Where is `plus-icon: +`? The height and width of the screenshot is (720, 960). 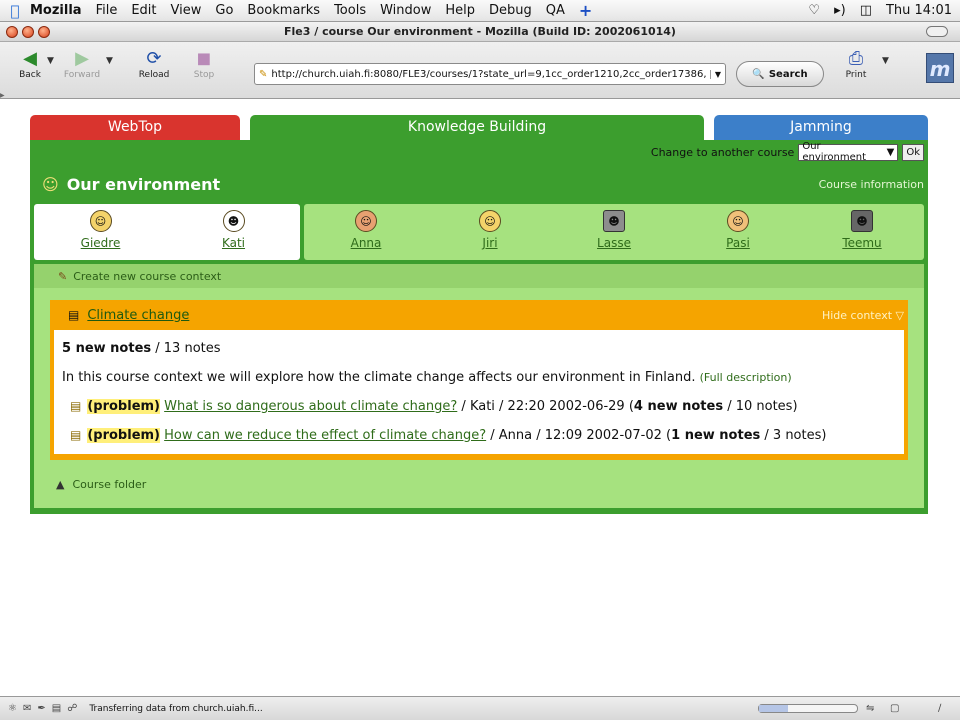
plus-icon: + is located at coordinates (585, 10).